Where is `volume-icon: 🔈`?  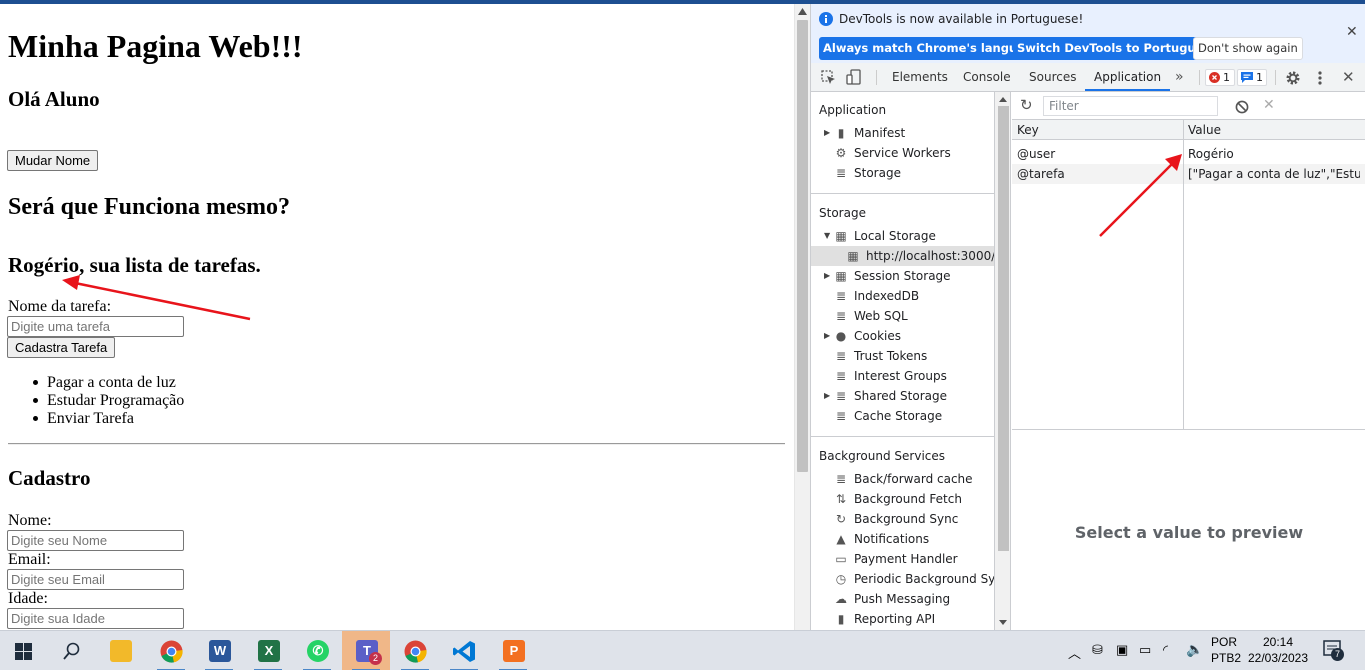
volume-icon: 🔈 is located at coordinates (1194, 655).